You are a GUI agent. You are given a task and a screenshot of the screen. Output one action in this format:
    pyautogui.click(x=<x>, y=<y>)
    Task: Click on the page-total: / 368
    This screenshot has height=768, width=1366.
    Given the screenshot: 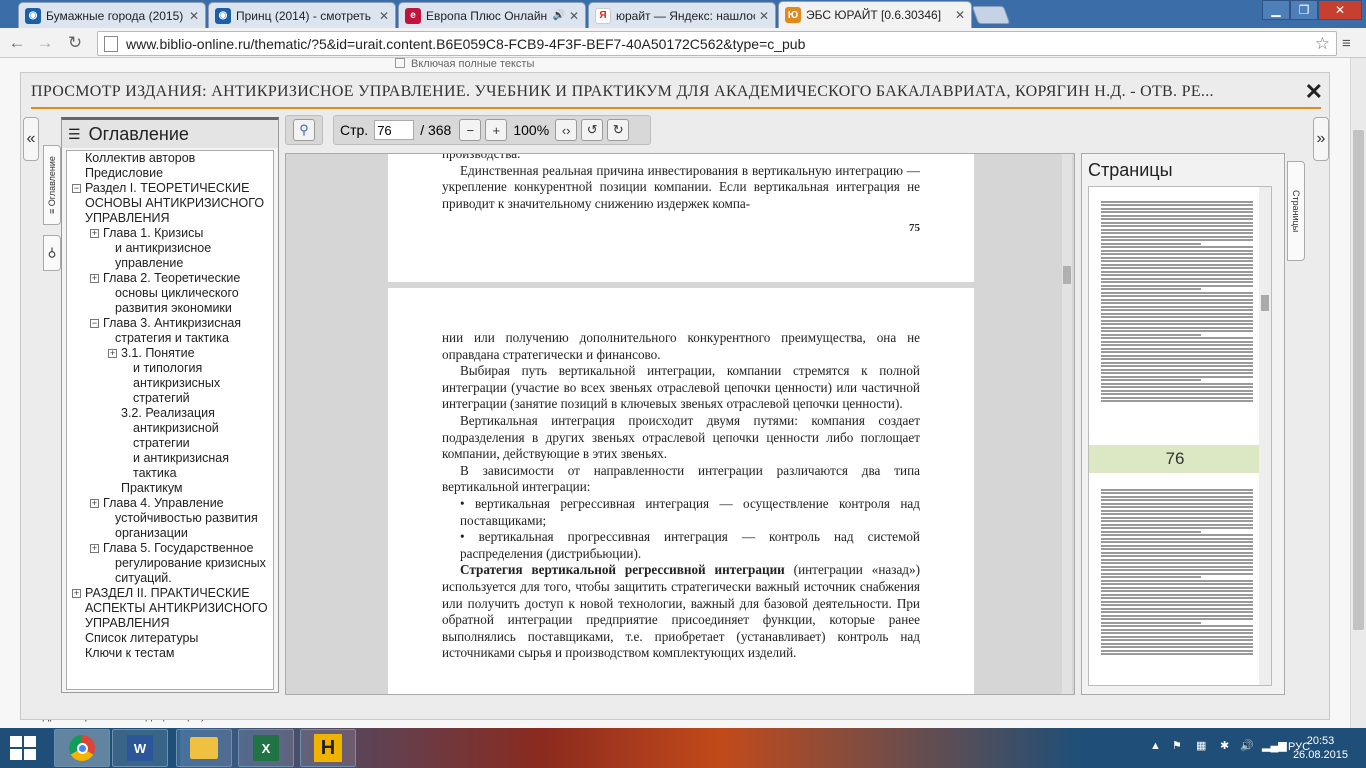 What is the action you would take?
    pyautogui.click(x=436, y=130)
    